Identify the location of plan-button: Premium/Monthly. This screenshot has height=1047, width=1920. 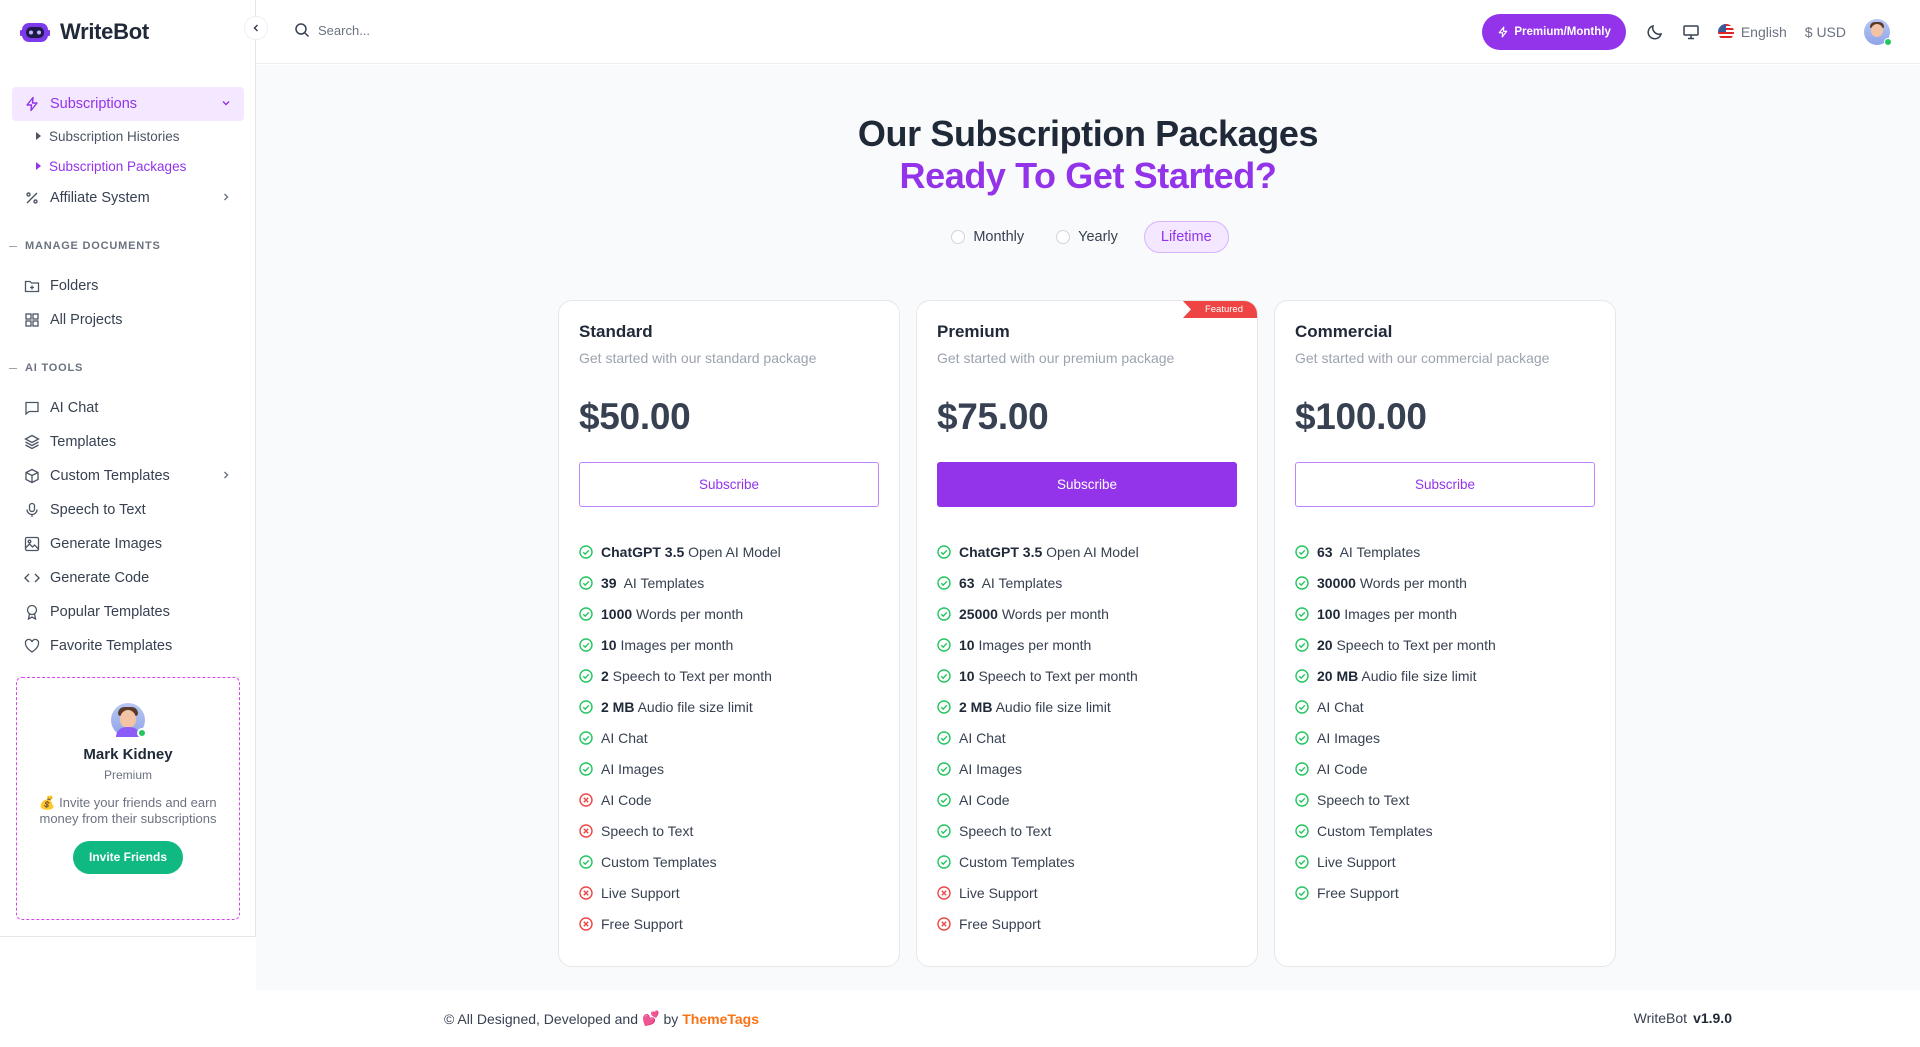
(1554, 32).